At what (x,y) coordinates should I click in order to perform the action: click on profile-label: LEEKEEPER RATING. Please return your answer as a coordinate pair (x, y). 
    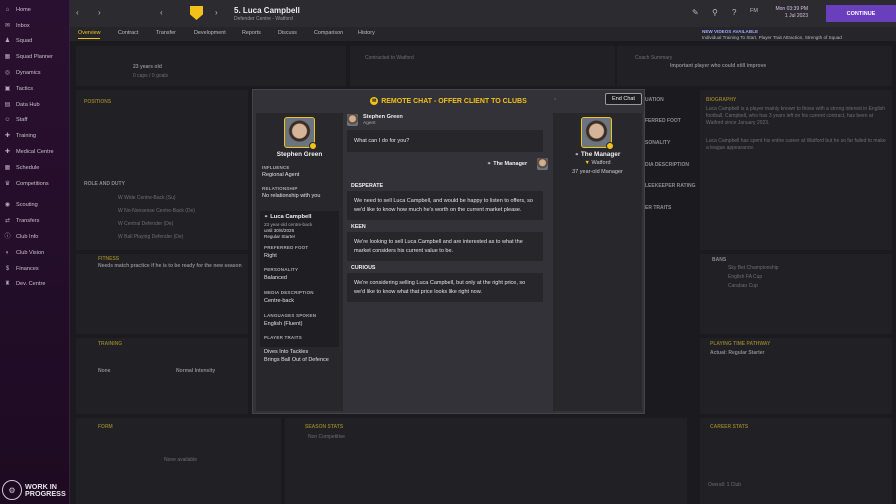
    Looking at the image, I should click on (670, 186).